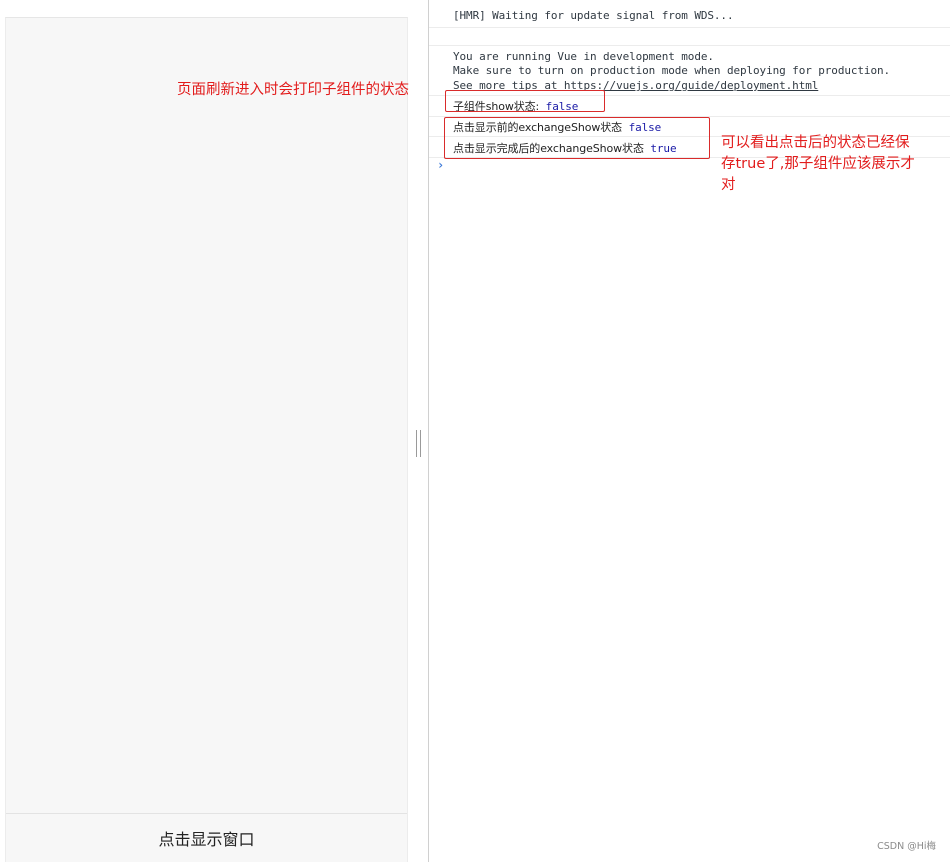 This screenshot has height=862, width=950. Describe the element at coordinates (815, 143) in the screenshot. I see `state-annotation-line1: 可以看出点击后的状态已经保` at that location.